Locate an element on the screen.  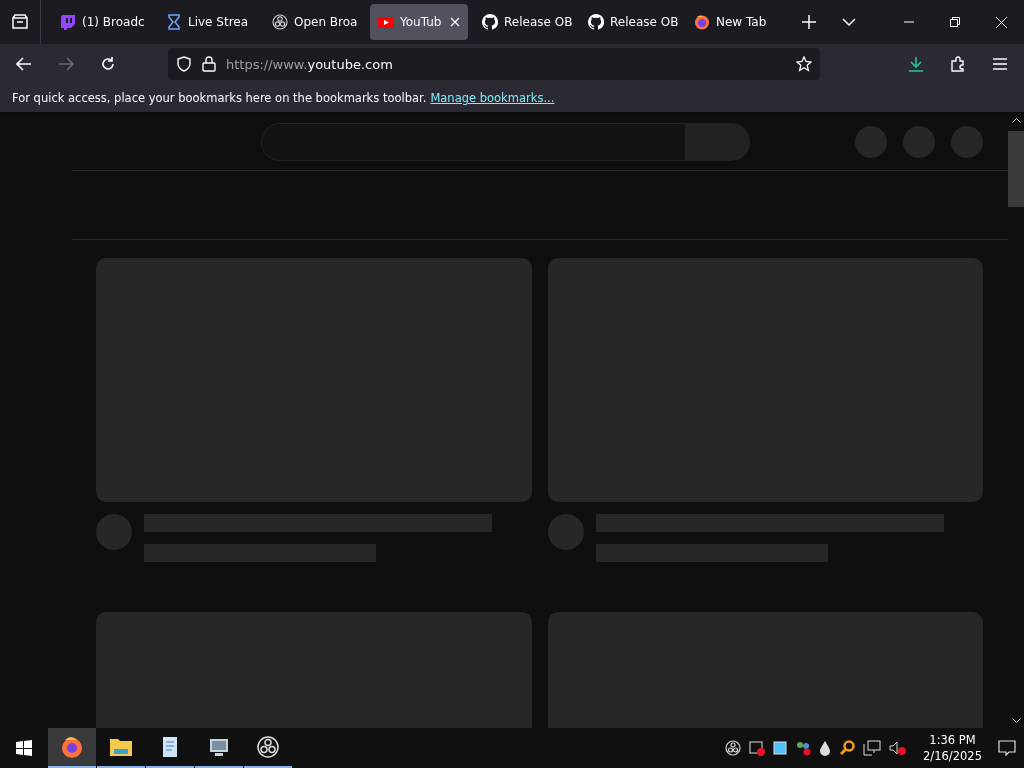
network-people-icon is located at coordinates (803, 748).